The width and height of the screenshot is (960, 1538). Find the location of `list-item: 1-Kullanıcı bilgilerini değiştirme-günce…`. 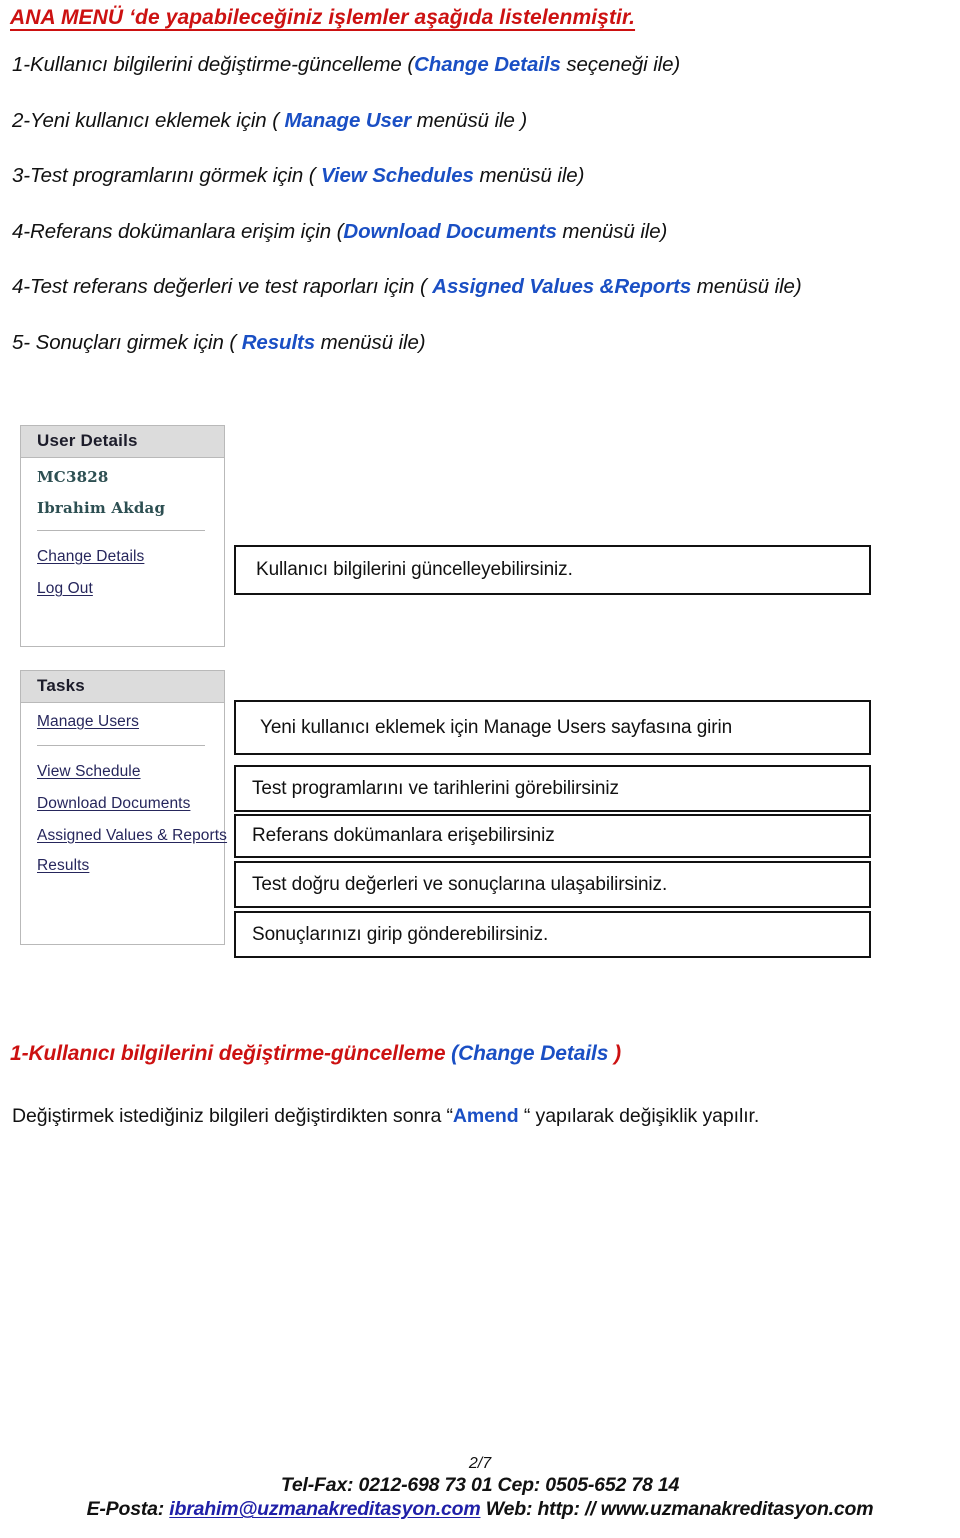

list-item: 1-Kullanıcı bilgilerini değiştirme-günce… is located at coordinates (482, 64).